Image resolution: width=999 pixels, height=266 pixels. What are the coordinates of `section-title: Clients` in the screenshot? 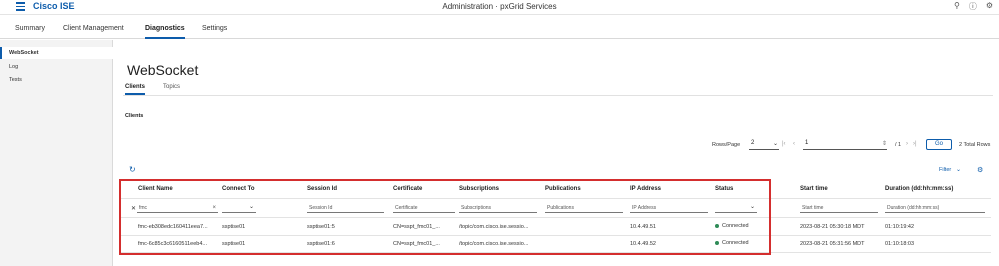 It's located at (134, 116).